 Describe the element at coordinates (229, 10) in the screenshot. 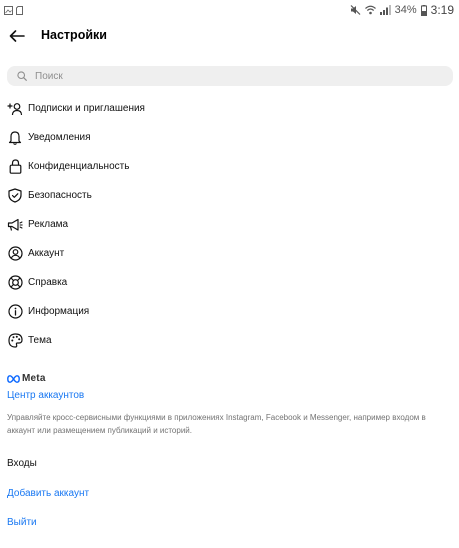

I see `status-bar: 34% 3:19` at that location.